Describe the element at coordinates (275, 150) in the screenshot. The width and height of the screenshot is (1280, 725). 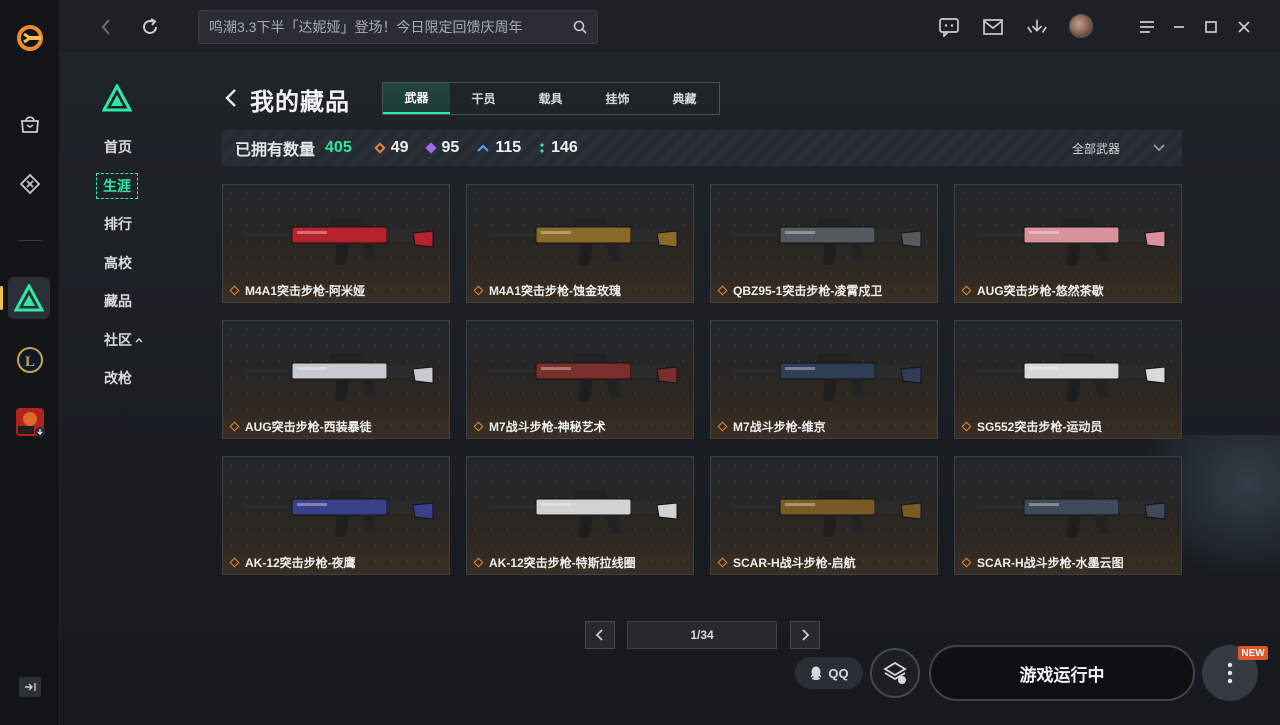
I see `owned-label: 已拥有数量` at that location.